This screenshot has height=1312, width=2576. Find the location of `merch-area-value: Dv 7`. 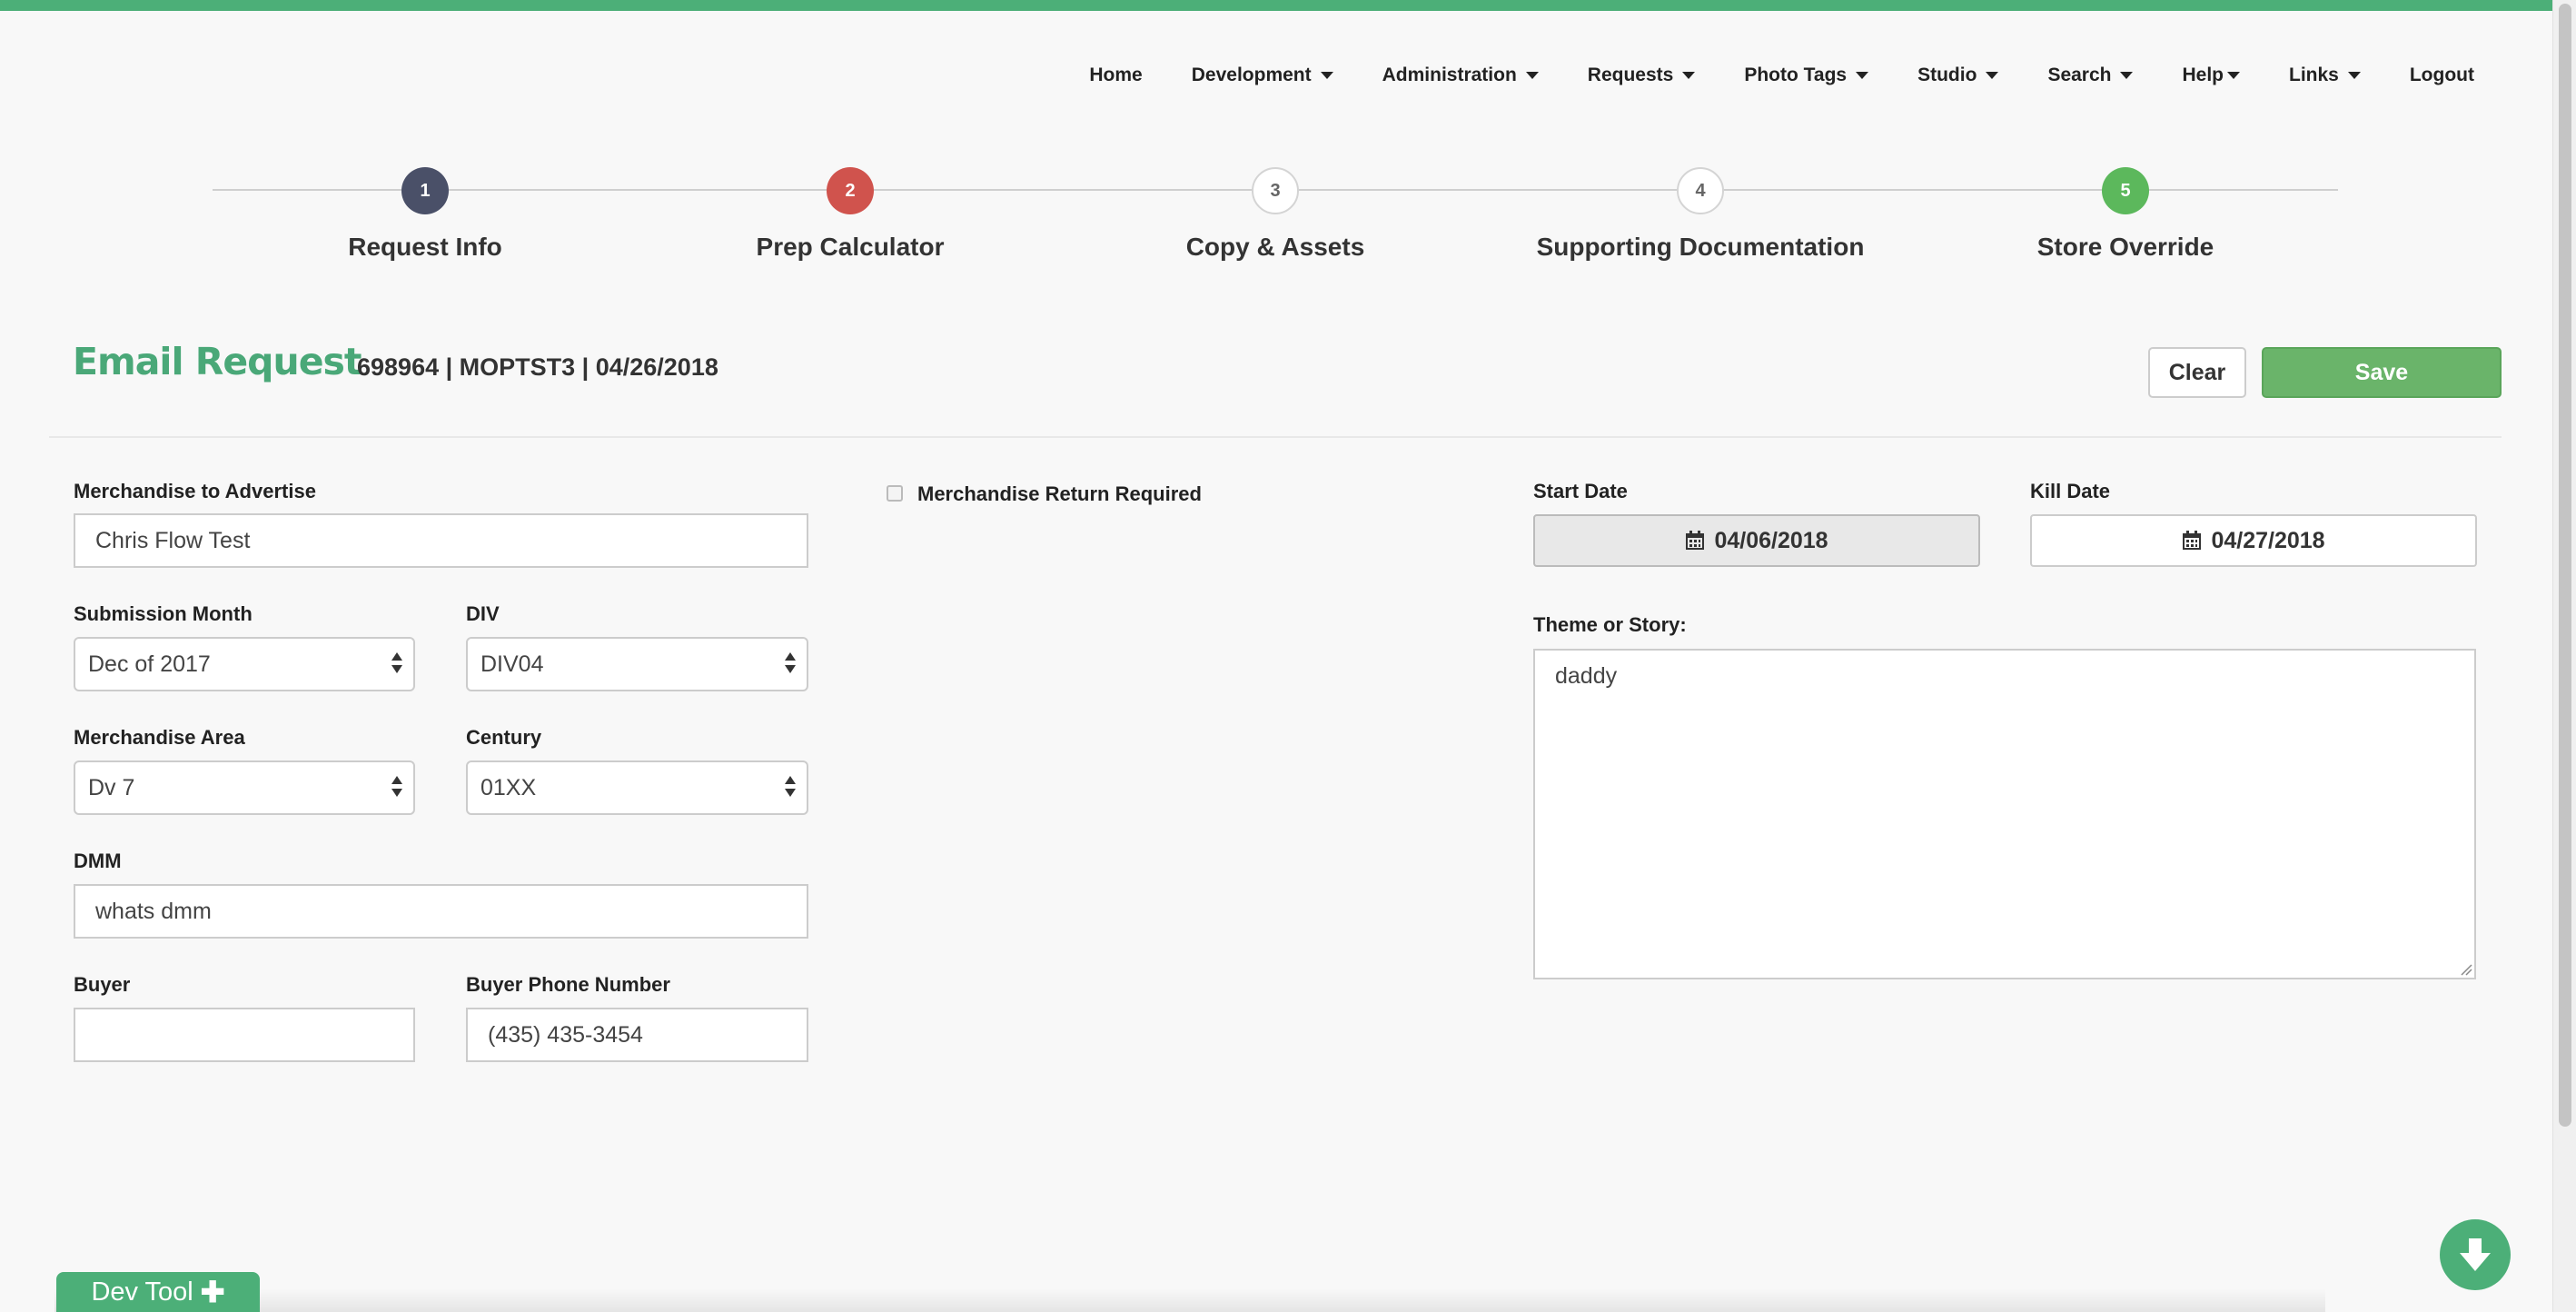

merch-area-value: Dv 7 is located at coordinates (111, 787).